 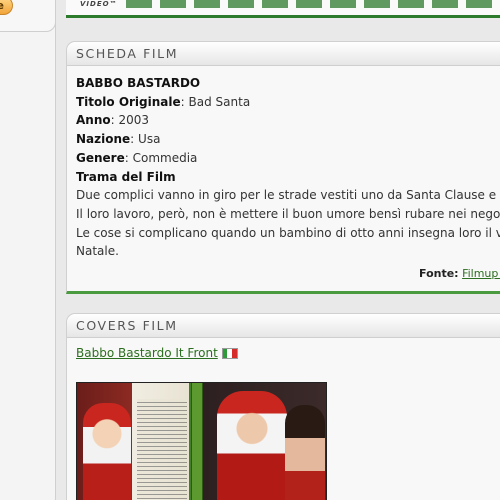 I want to click on italian-flag-icon, so click(x=229, y=353).